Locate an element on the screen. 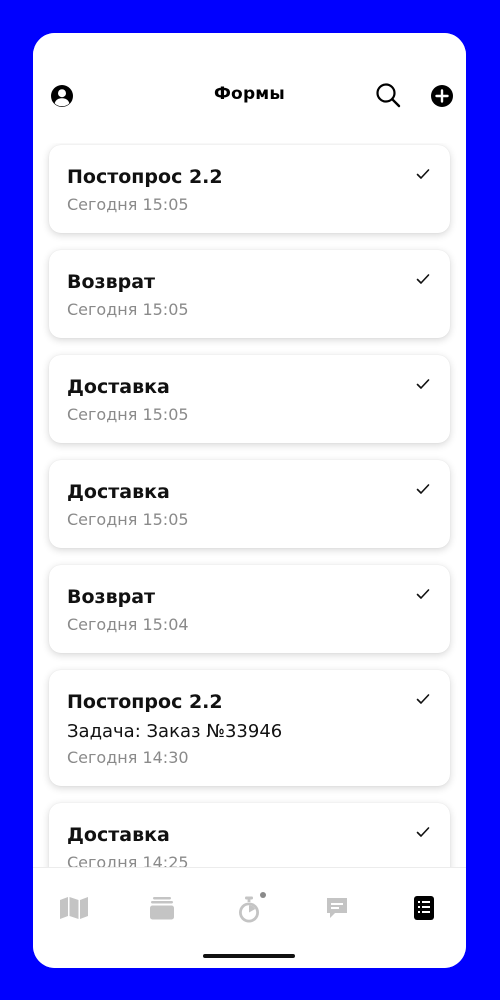  stack-icon is located at coordinates (162, 910).